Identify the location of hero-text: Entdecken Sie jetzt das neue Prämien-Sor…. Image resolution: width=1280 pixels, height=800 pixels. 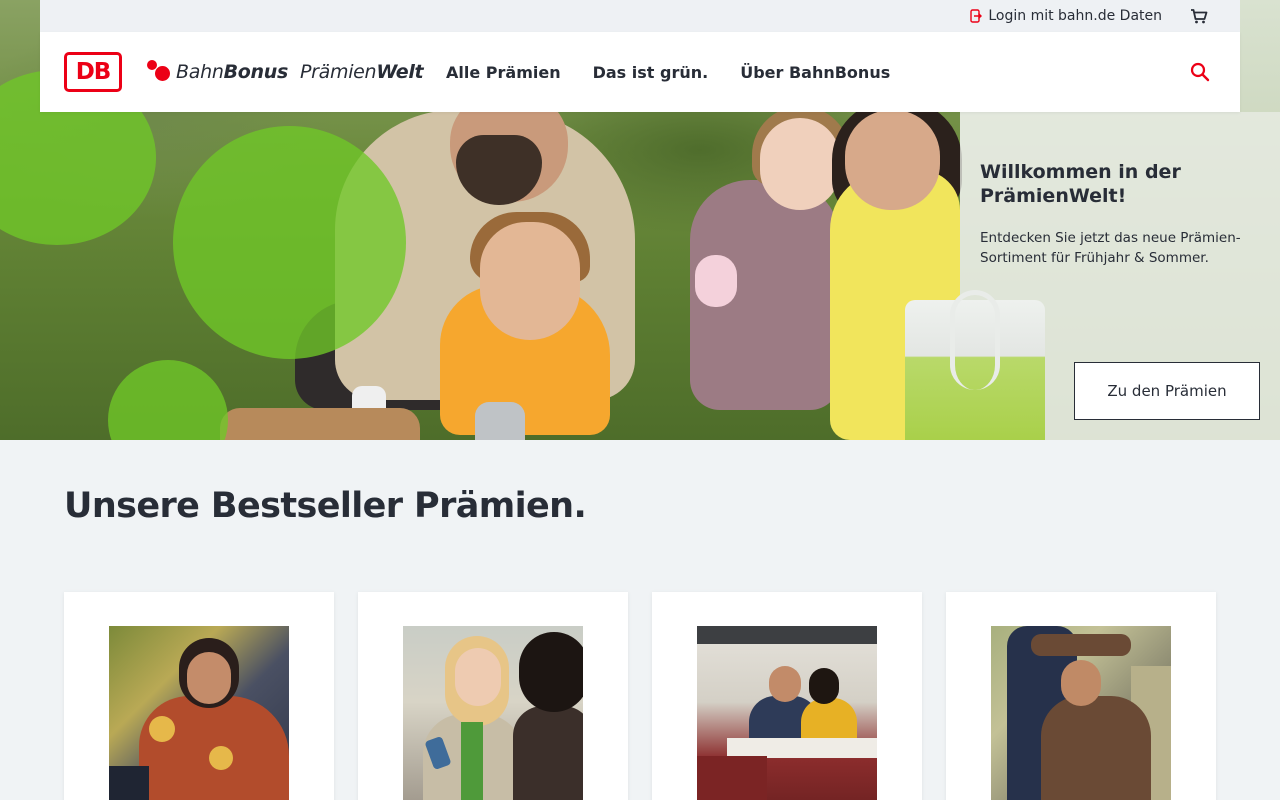
(1110, 248).